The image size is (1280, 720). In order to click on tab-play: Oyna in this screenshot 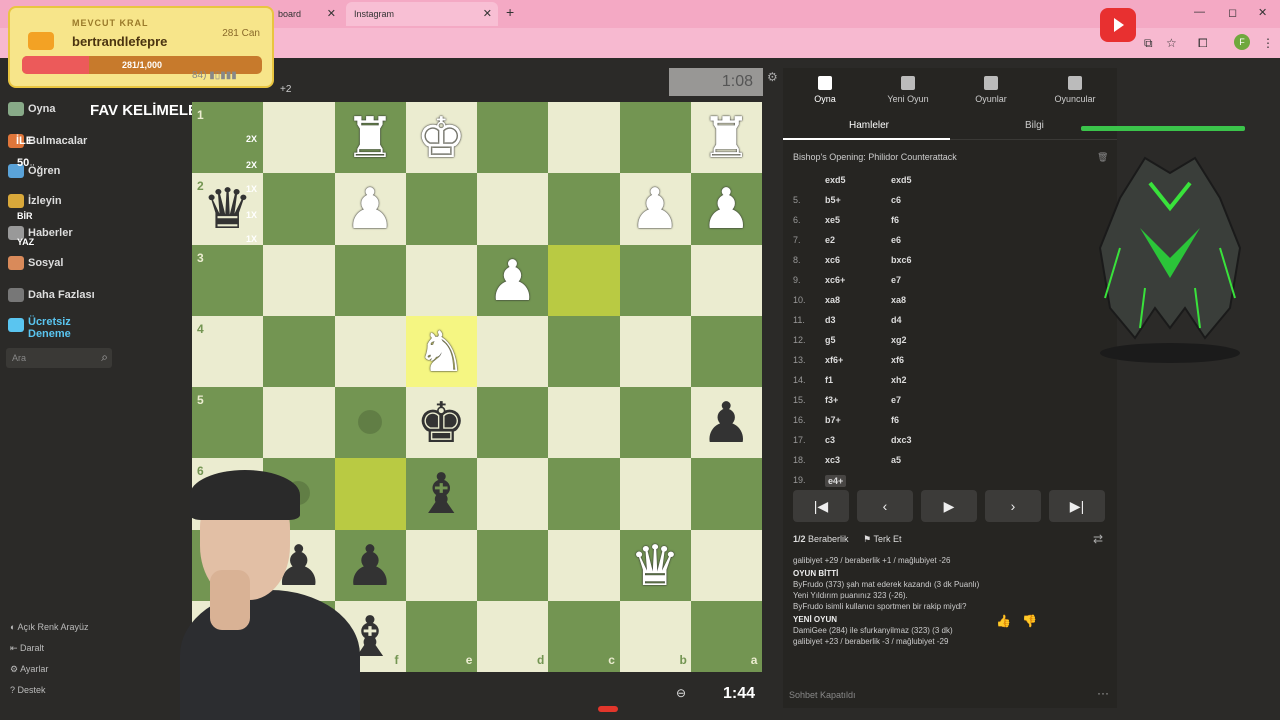, I will do `click(825, 90)`.